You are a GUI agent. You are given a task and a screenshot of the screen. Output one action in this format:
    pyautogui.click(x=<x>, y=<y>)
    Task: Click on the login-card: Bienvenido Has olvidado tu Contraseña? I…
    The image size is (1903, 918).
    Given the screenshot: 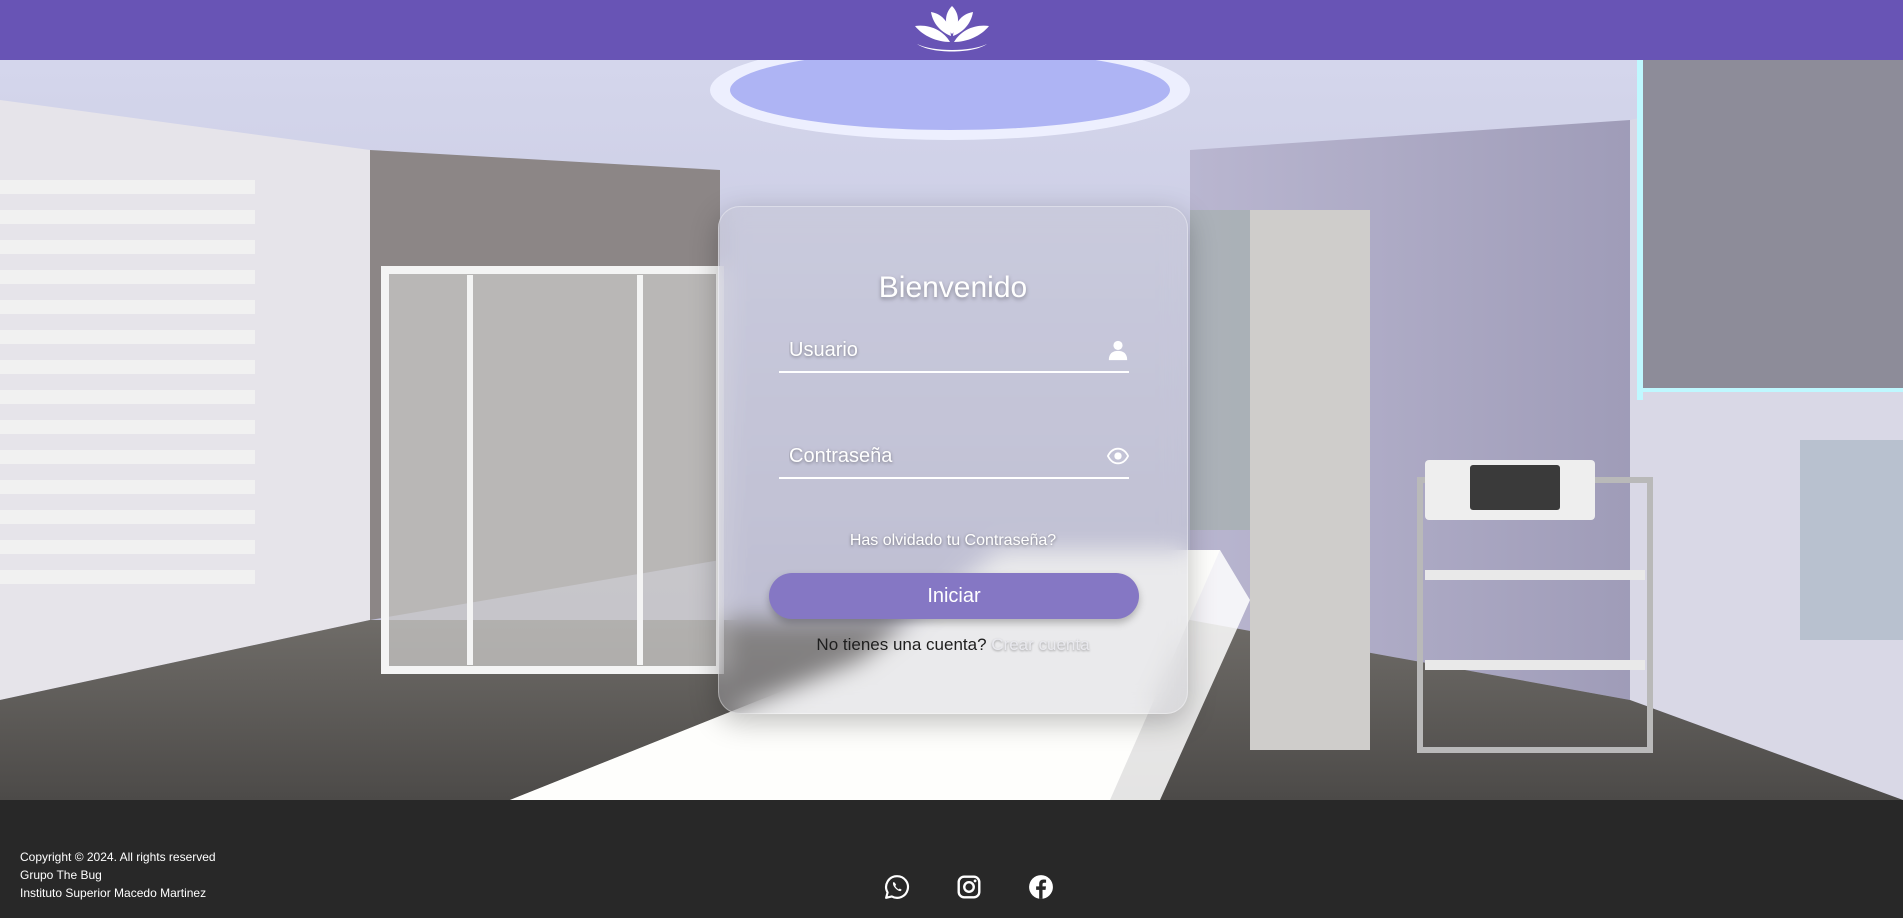 What is the action you would take?
    pyautogui.click(x=953, y=460)
    